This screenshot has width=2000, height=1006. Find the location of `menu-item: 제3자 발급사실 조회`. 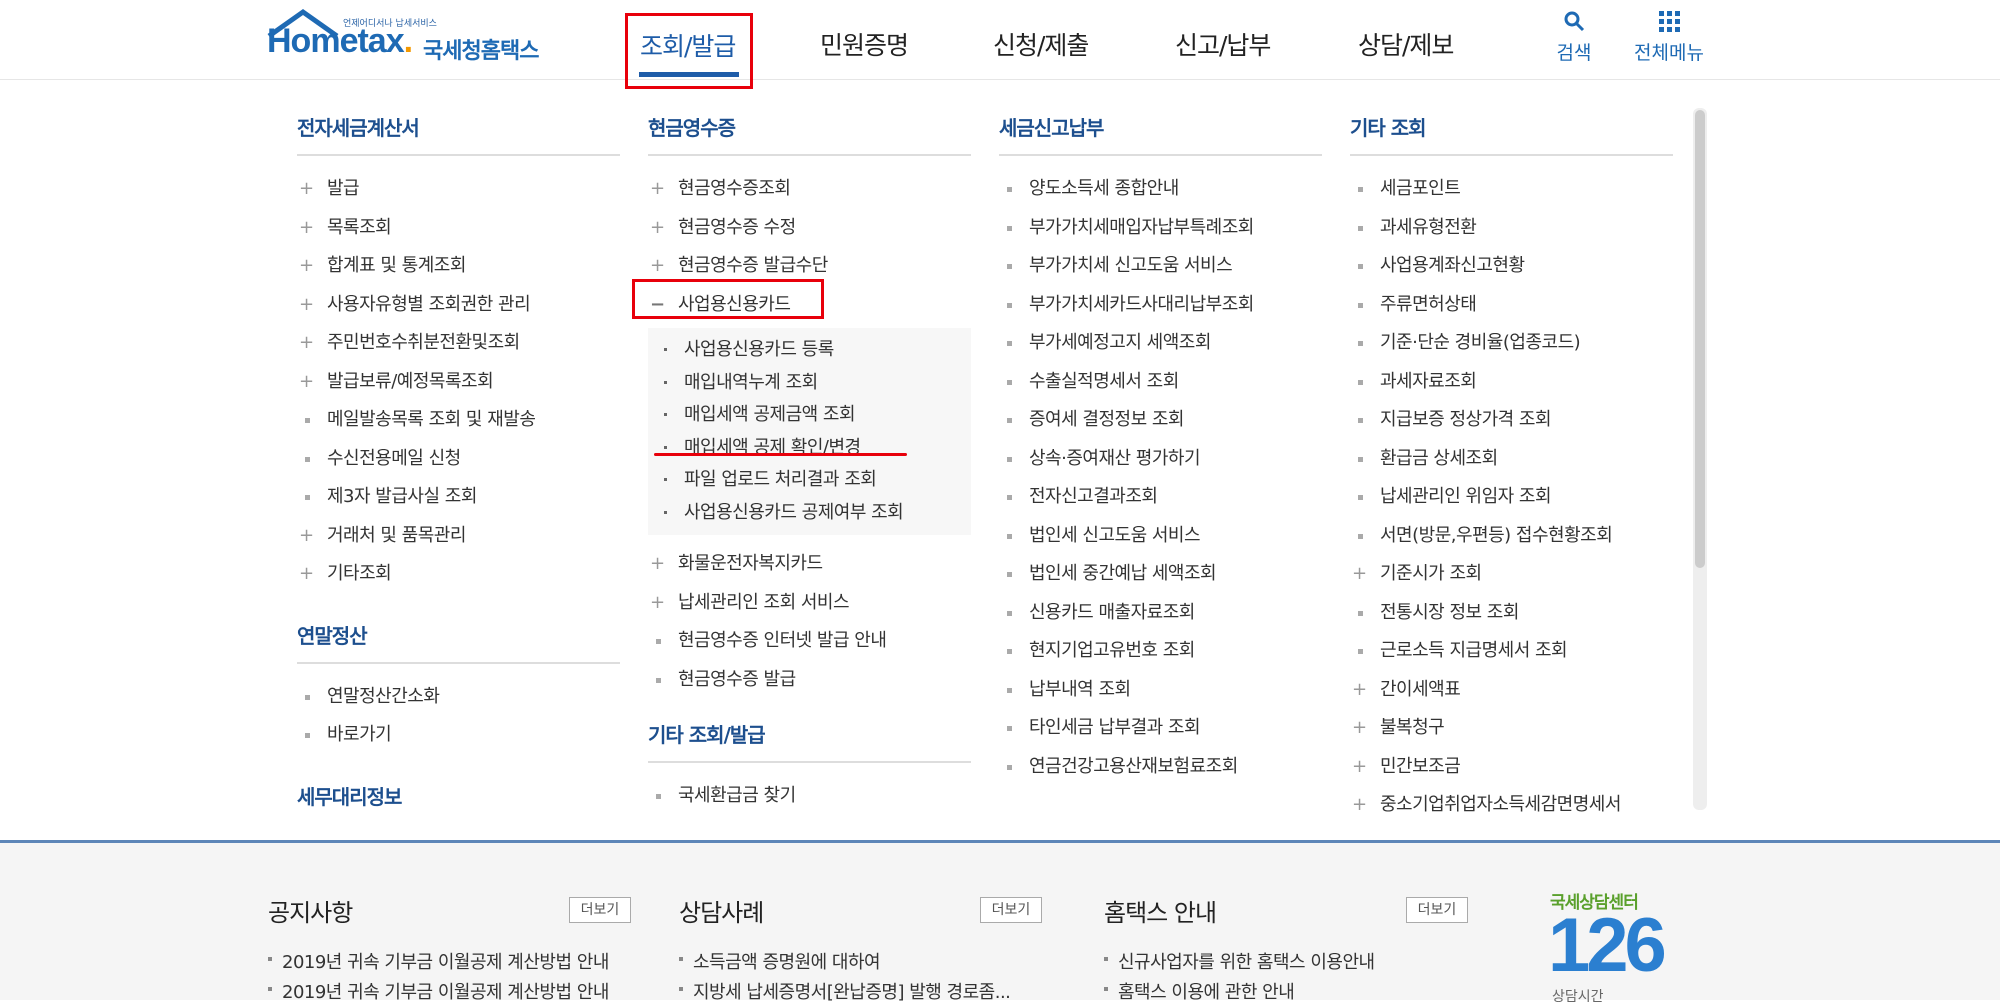

menu-item: 제3자 발급사실 조회 is located at coordinates (458, 497).